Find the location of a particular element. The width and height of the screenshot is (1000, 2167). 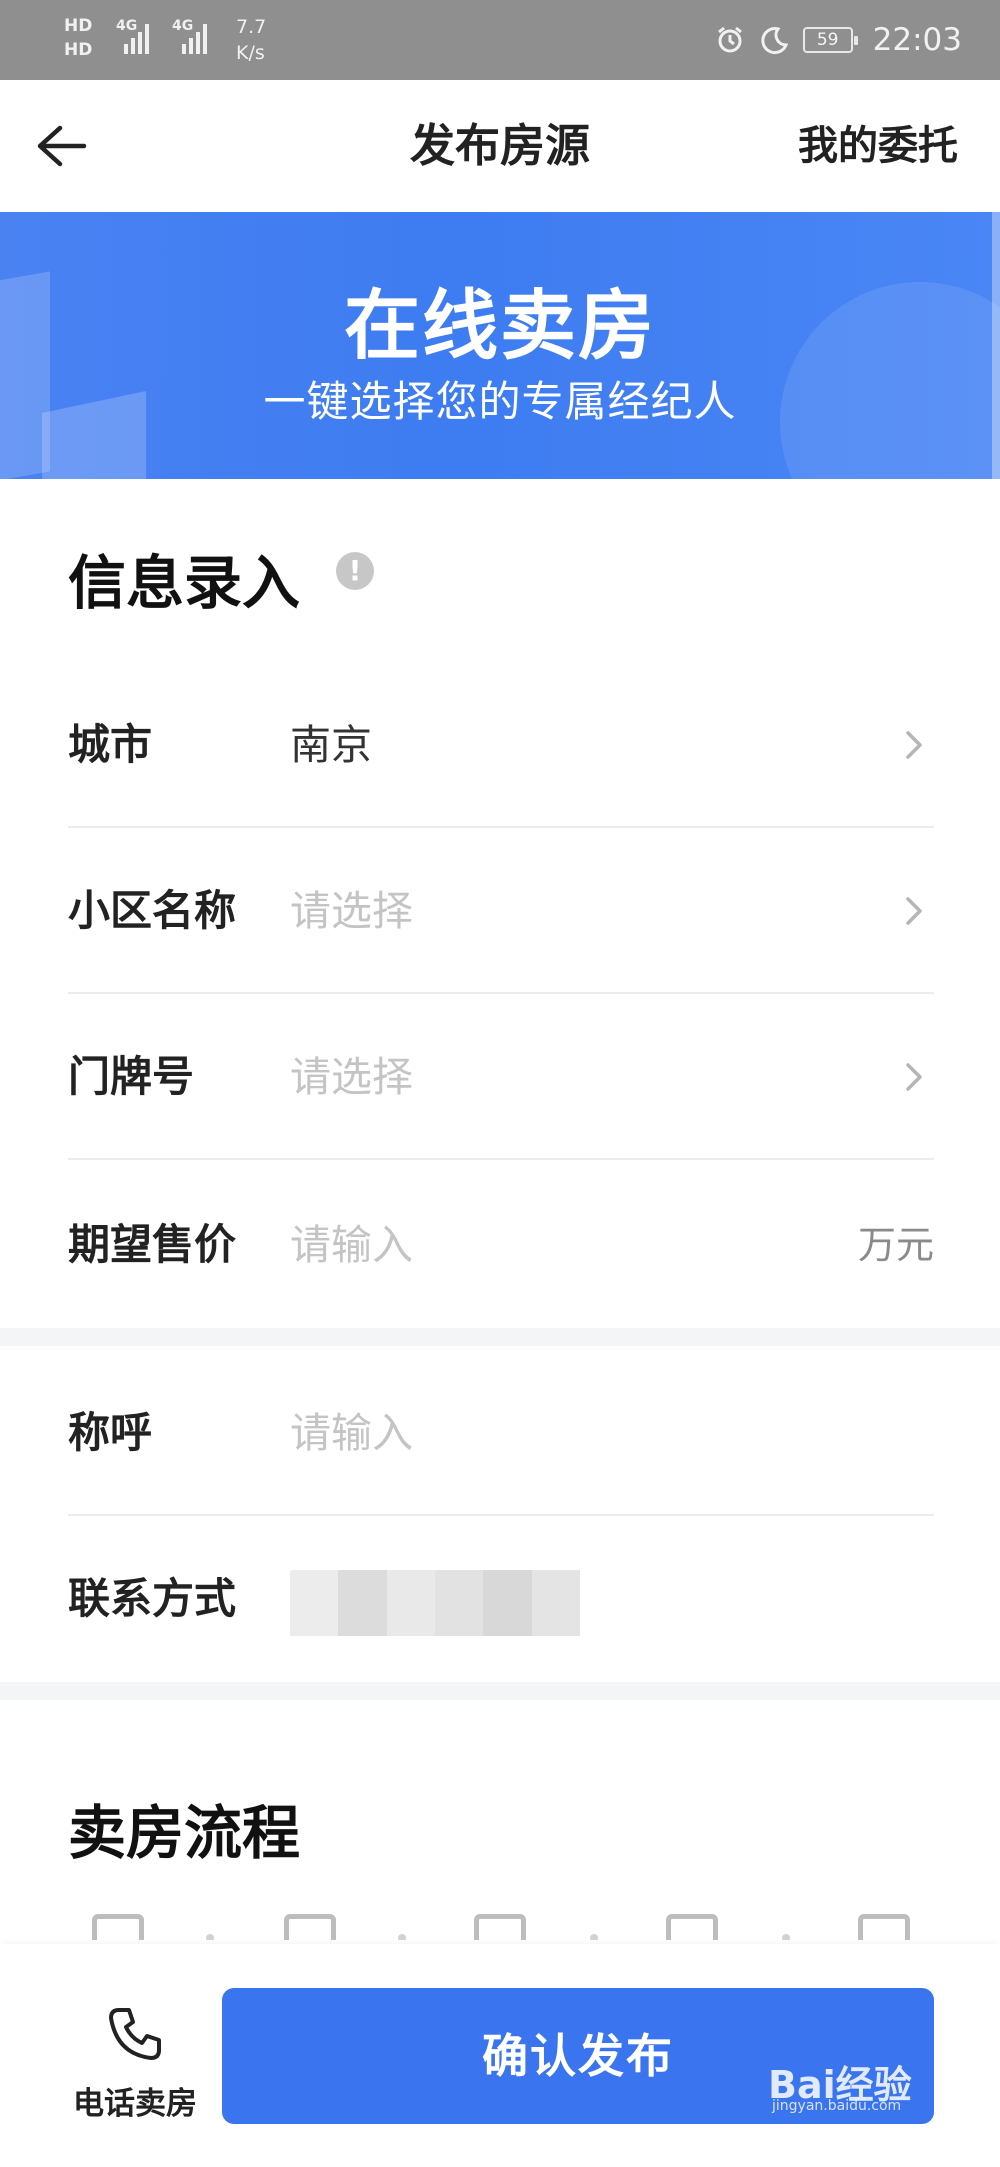

community-placeholder: 请选择 is located at coordinates (351, 911).